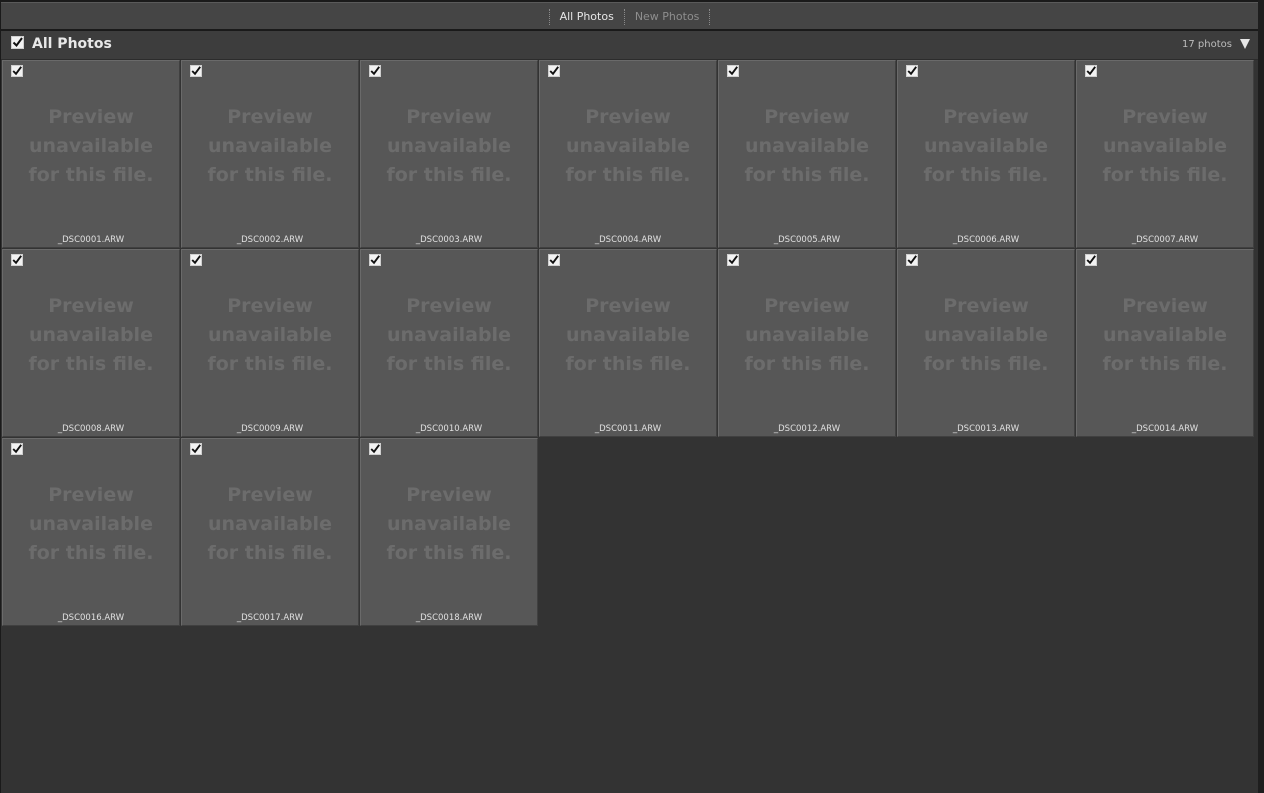  Describe the element at coordinates (91, 618) in the screenshot. I see `photo-filename: _DSC0016.ARW` at that location.